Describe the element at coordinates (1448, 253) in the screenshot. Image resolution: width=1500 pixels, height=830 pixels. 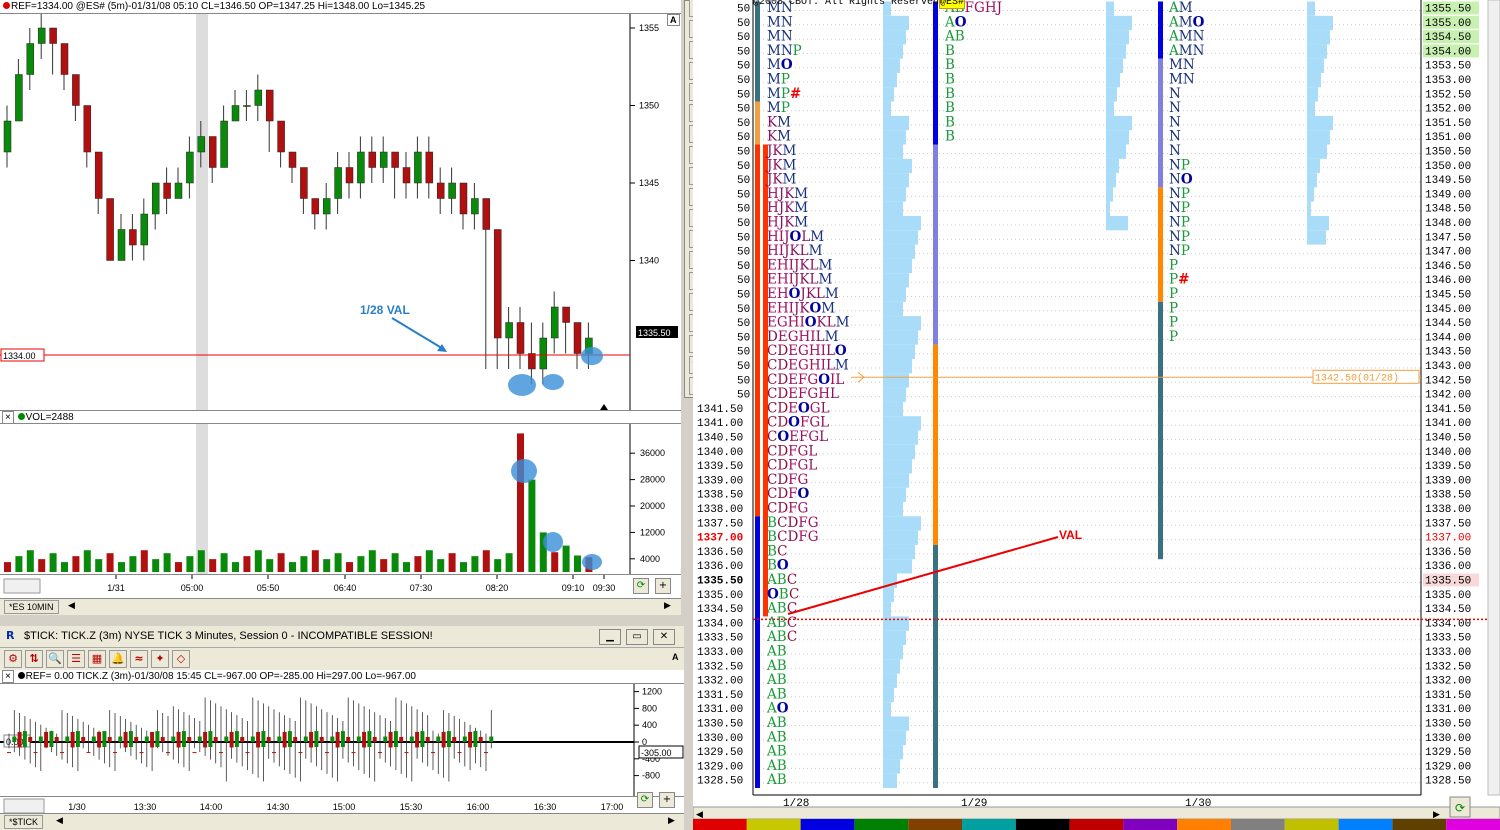
I see `mp-right-price: 1347.00` at that location.